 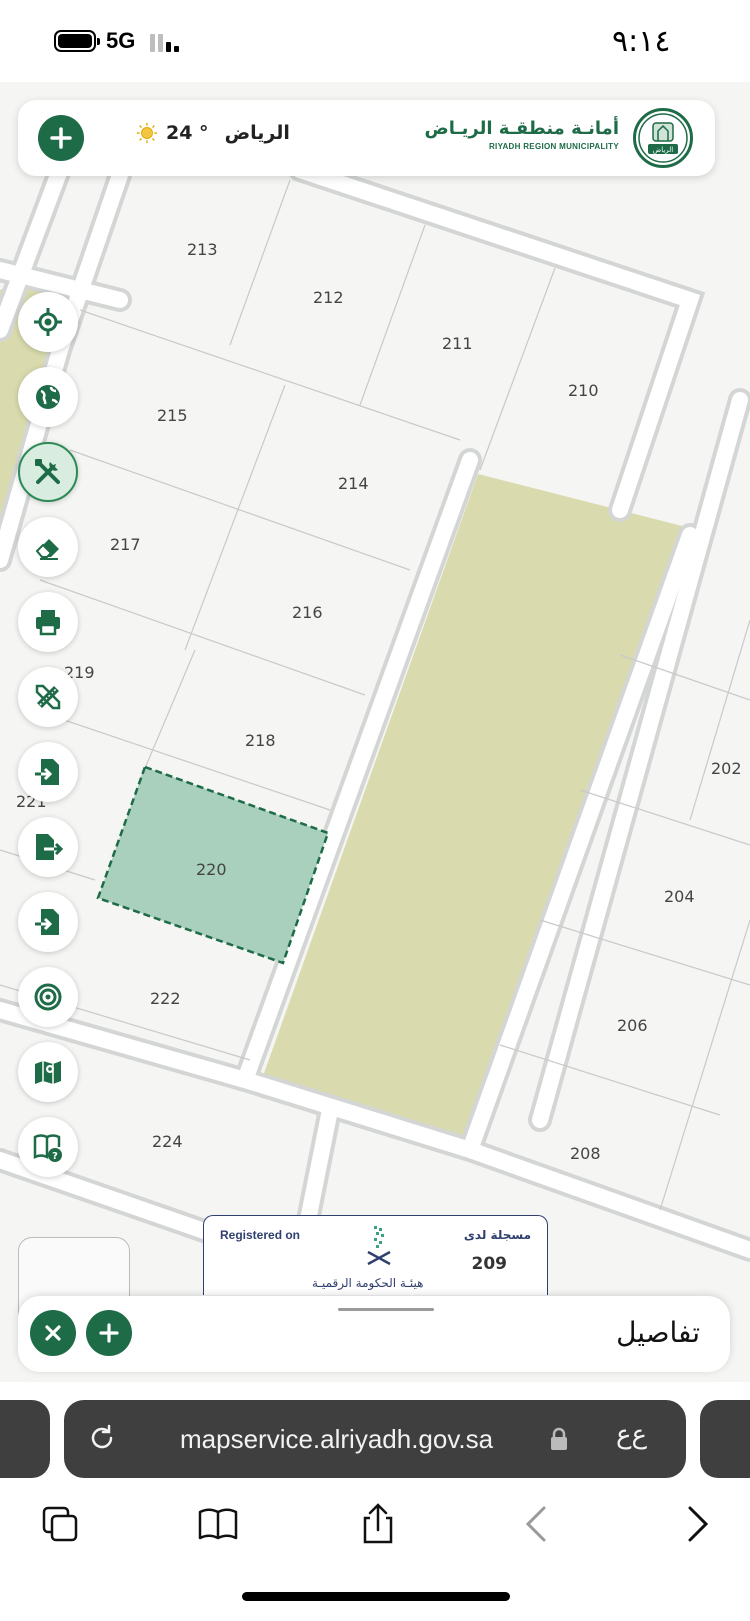 What do you see at coordinates (641, 41) in the screenshot?
I see `clock: ٩:١٤` at bounding box center [641, 41].